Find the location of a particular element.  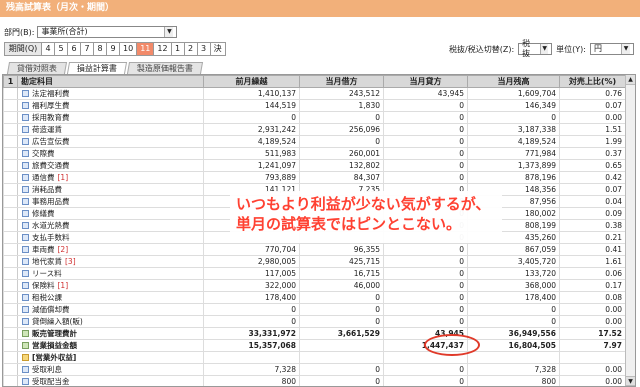

month-button: 8 is located at coordinates (100, 49).